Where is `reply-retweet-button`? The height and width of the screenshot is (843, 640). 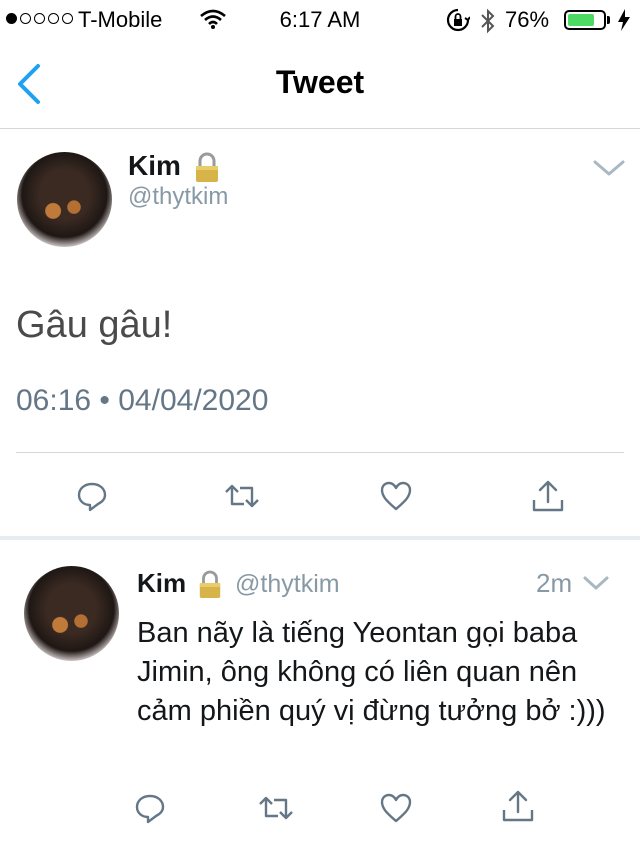
reply-retweet-button is located at coordinates (276, 808).